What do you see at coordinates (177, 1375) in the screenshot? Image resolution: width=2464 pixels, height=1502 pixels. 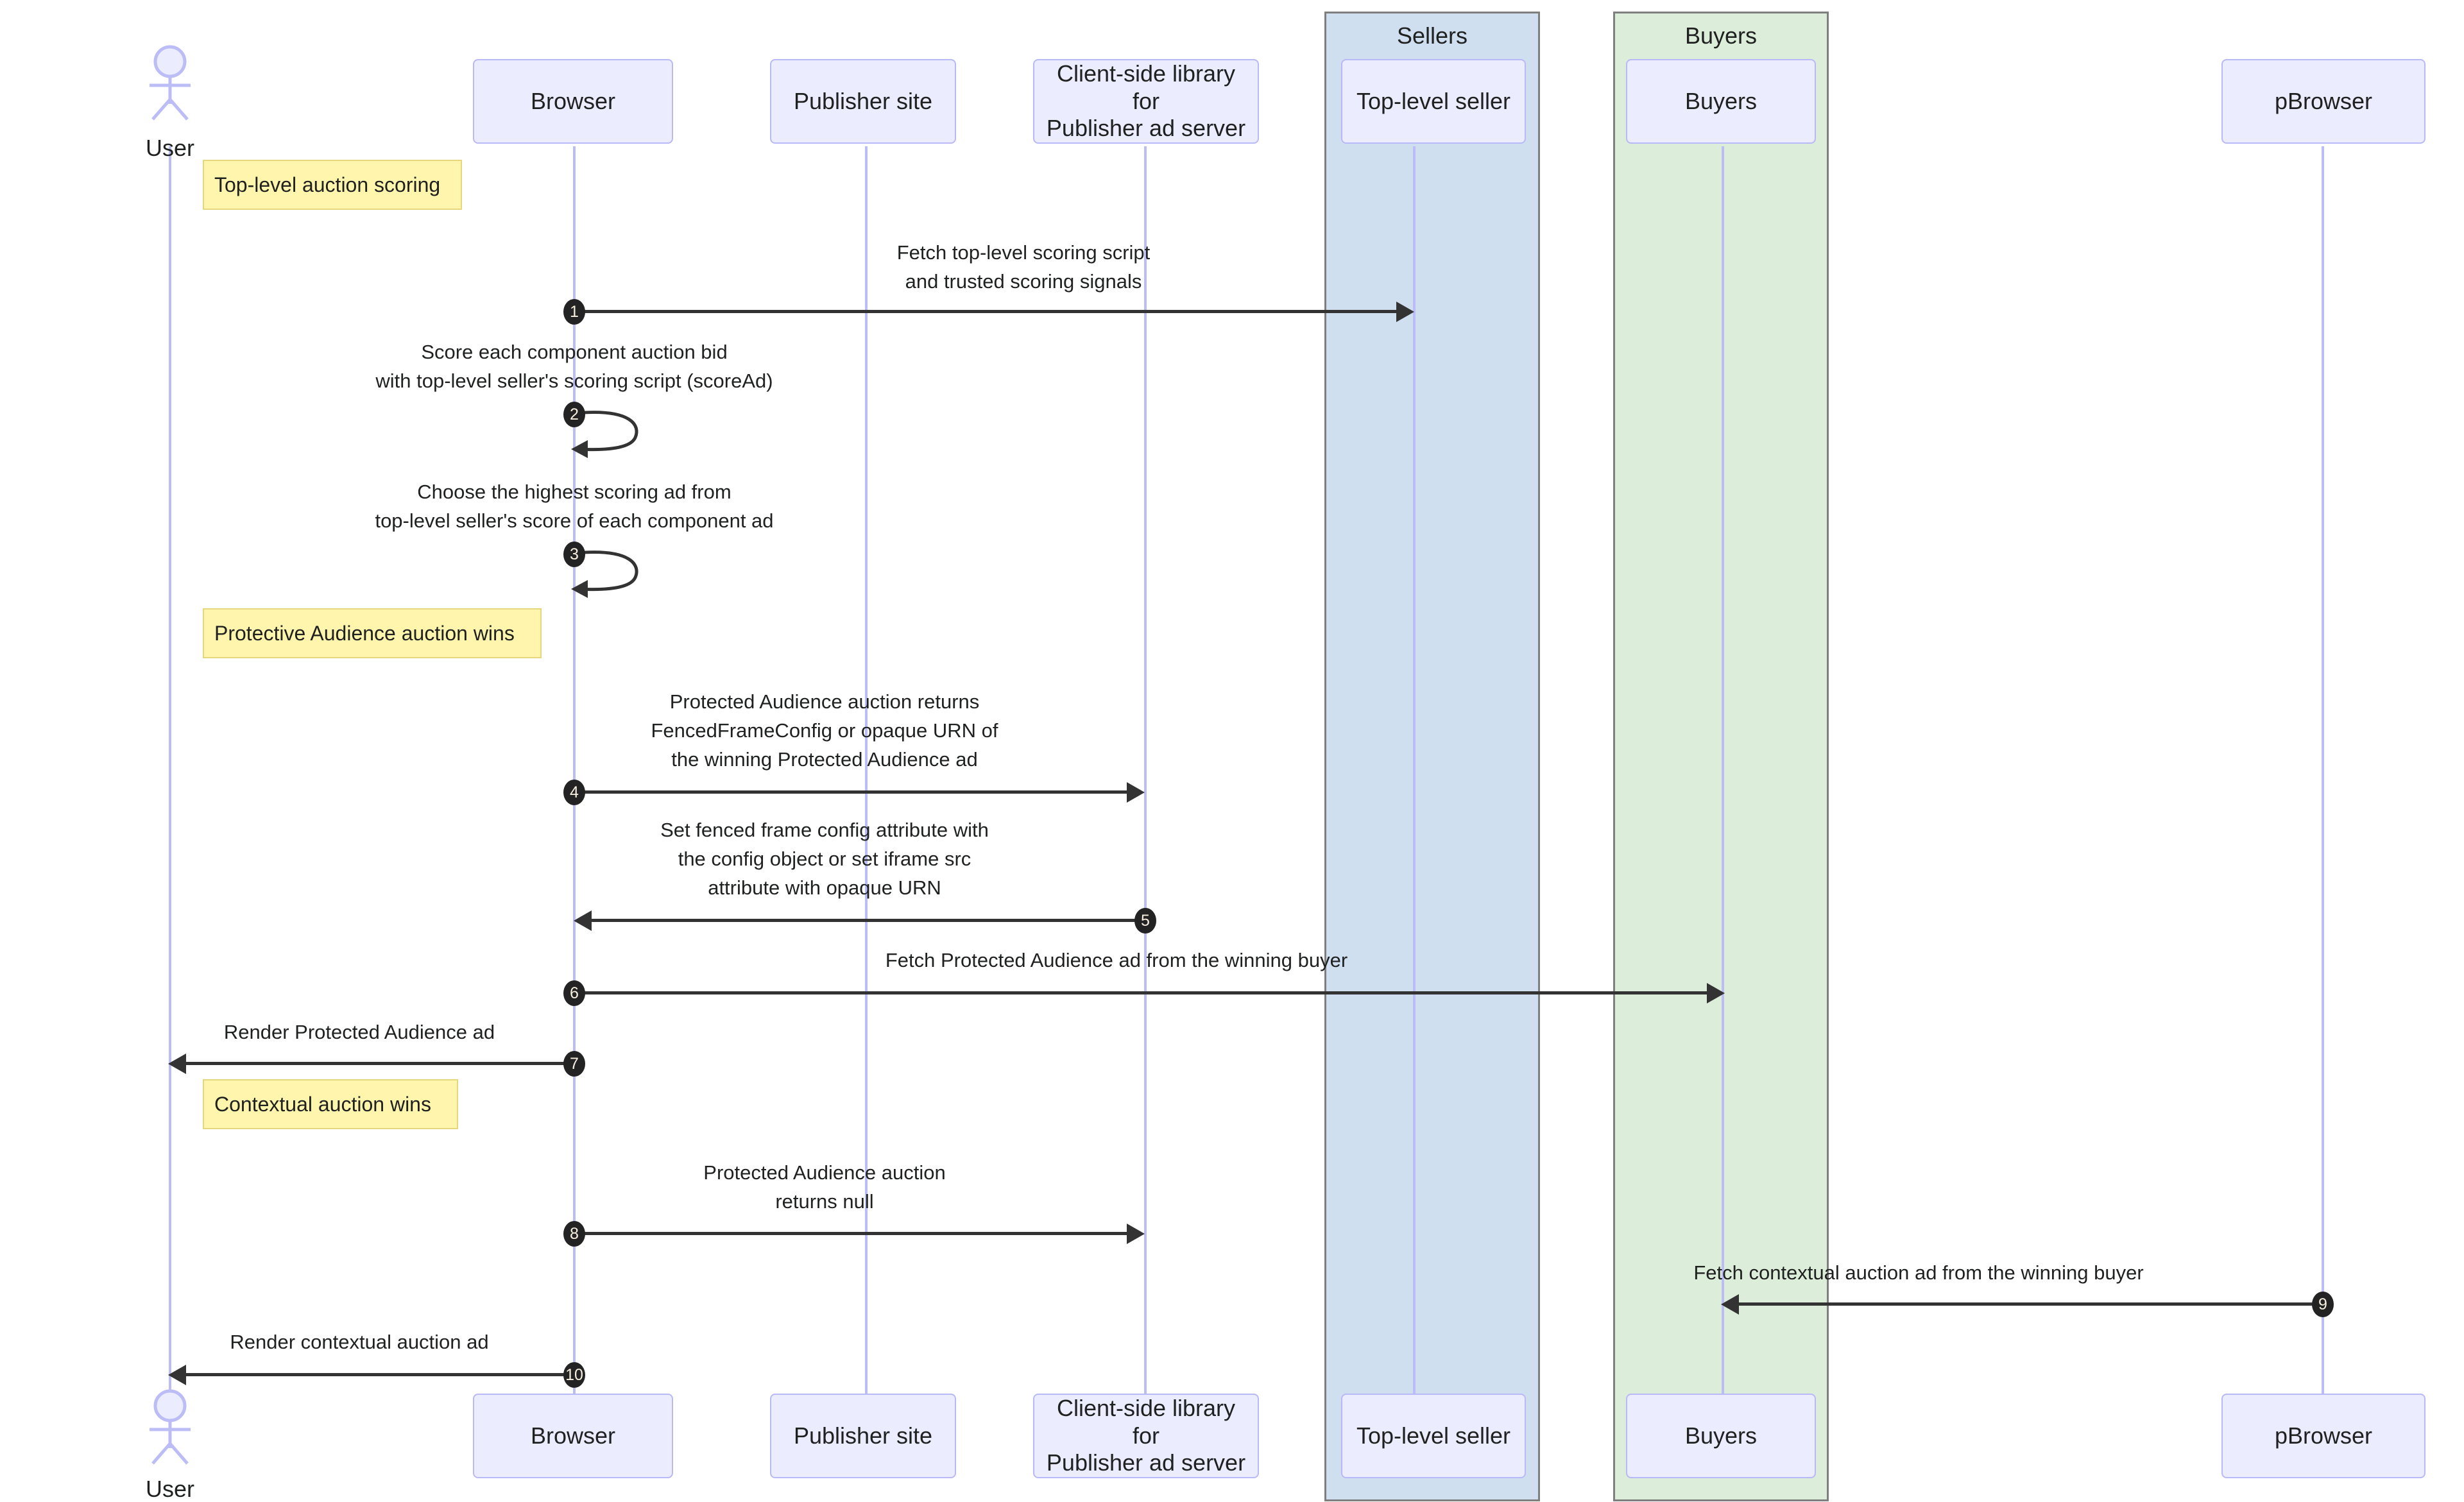 I see `message-10-arrowhead` at bounding box center [177, 1375].